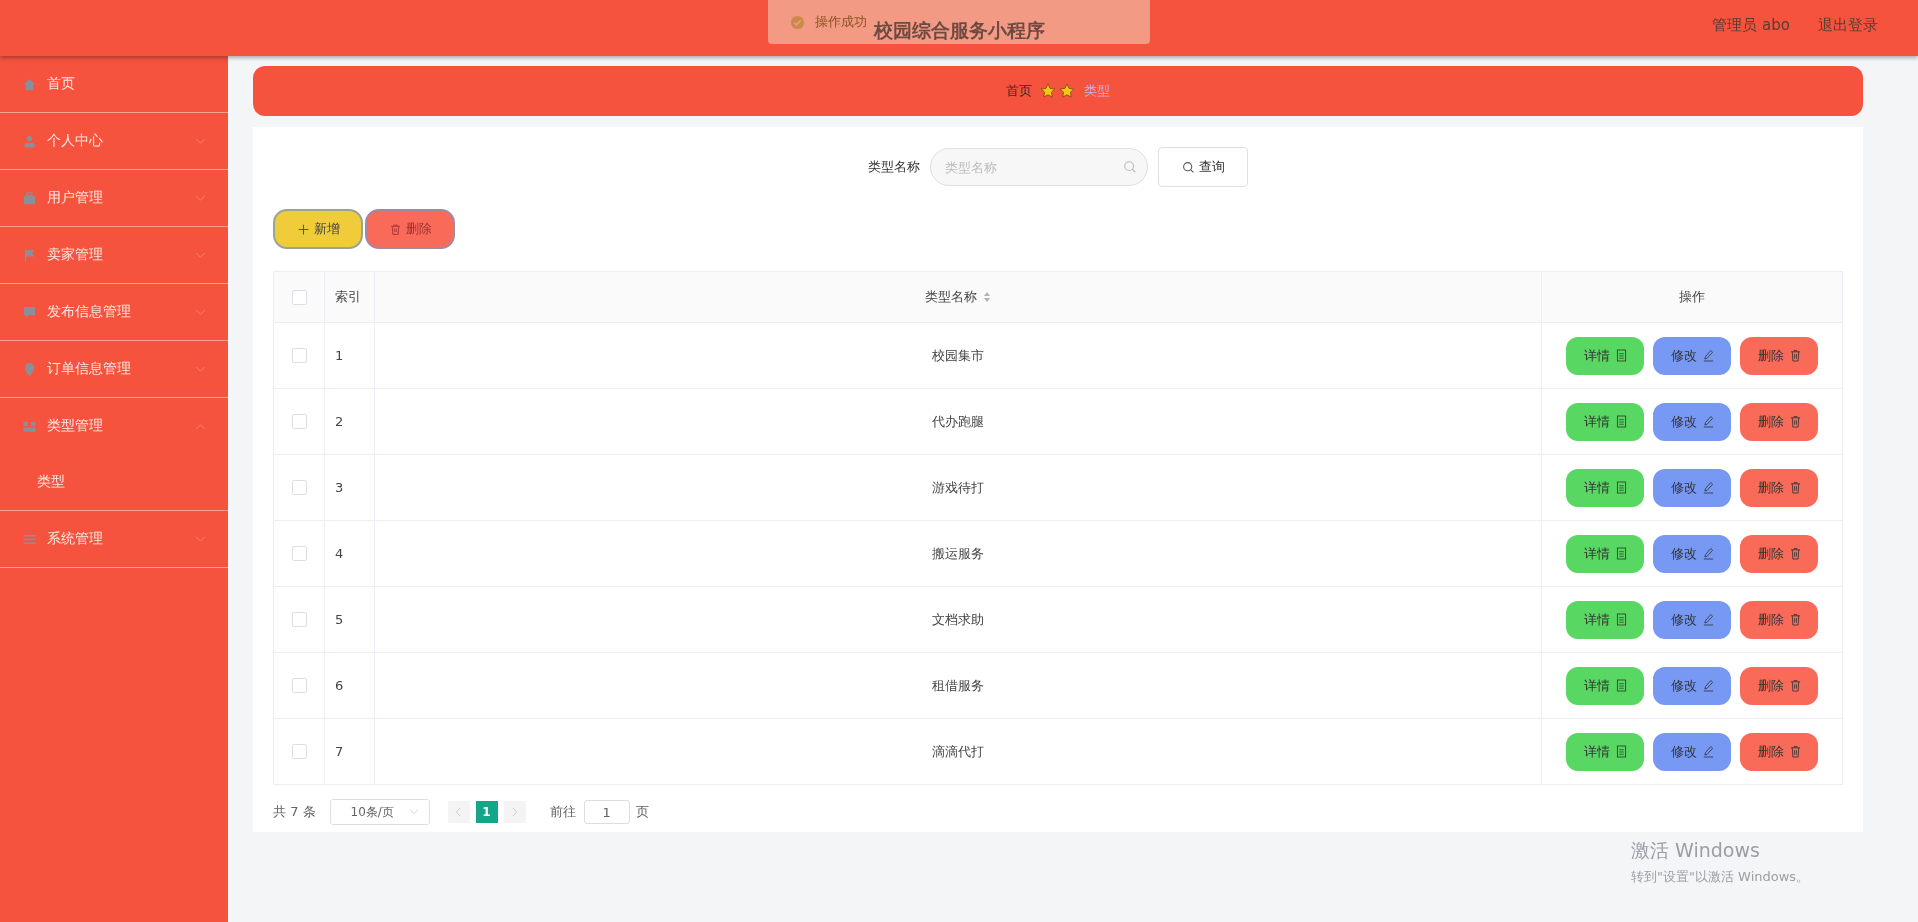 The height and width of the screenshot is (922, 1918). Describe the element at coordinates (29, 84) in the screenshot. I see `home-icon` at that location.